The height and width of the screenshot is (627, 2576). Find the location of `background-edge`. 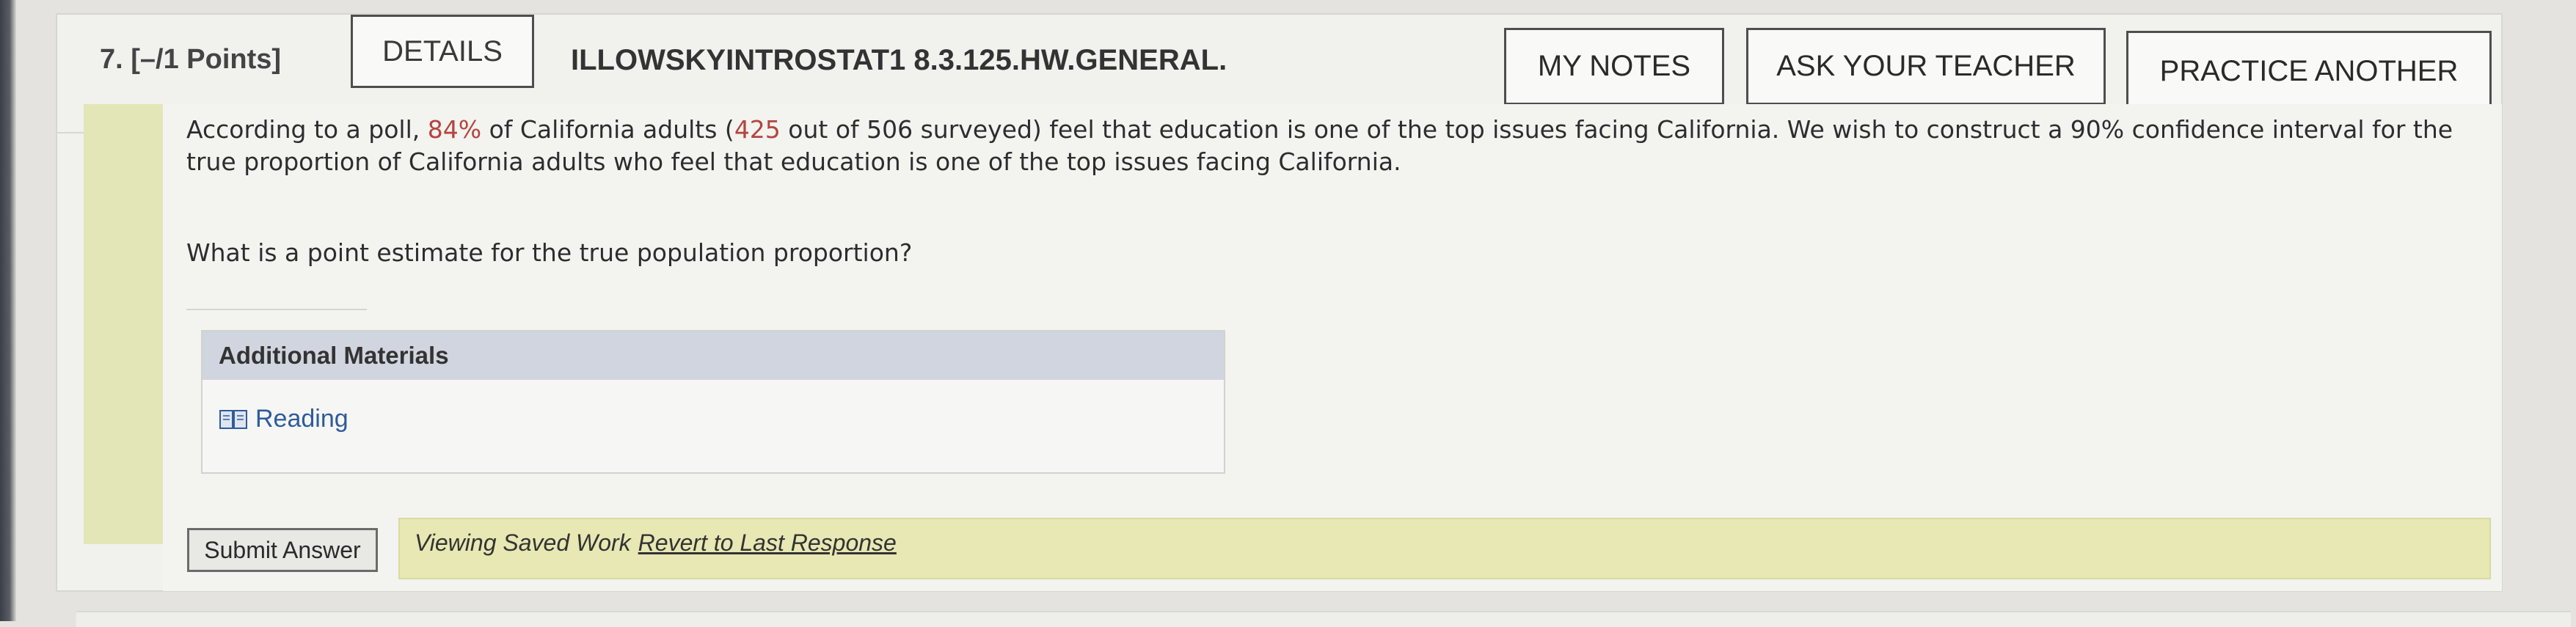

background-edge is located at coordinates (8, 310).